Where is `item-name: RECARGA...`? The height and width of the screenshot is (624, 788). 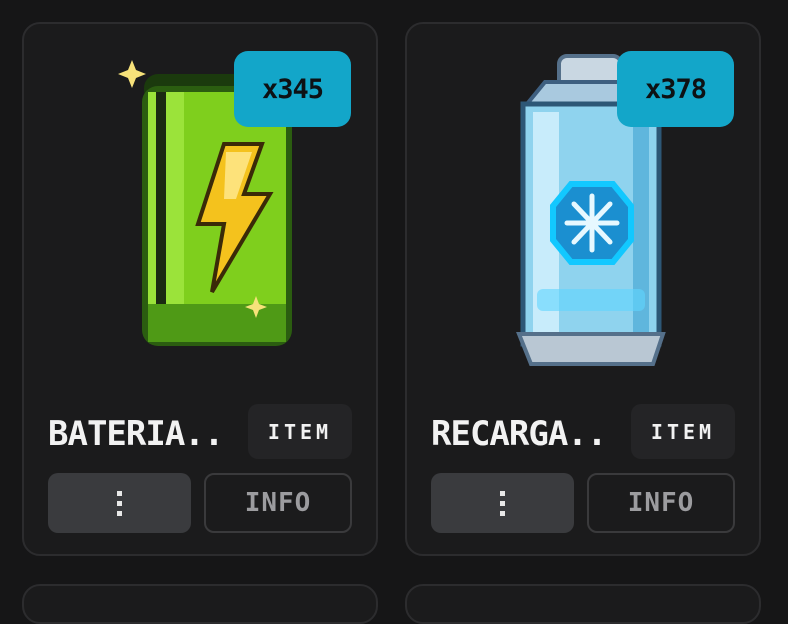 item-name: RECARGA... is located at coordinates (521, 434).